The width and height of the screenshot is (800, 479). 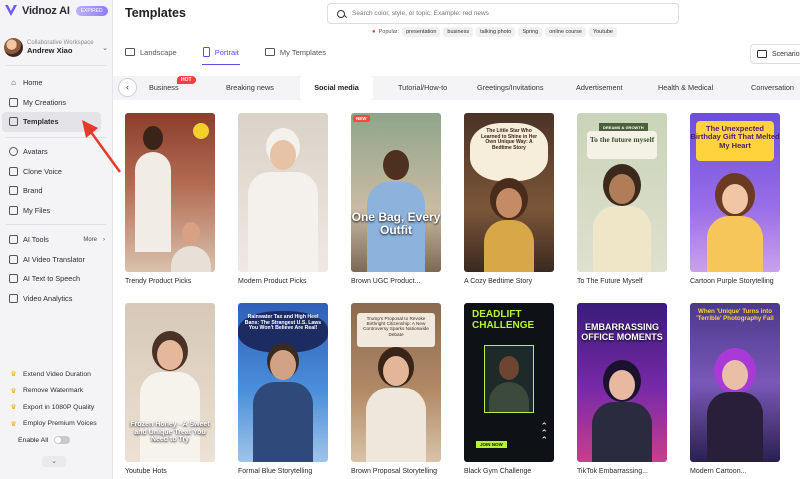 What do you see at coordinates (269, 52) in the screenshot?
I see `my-templates-icon` at bounding box center [269, 52].